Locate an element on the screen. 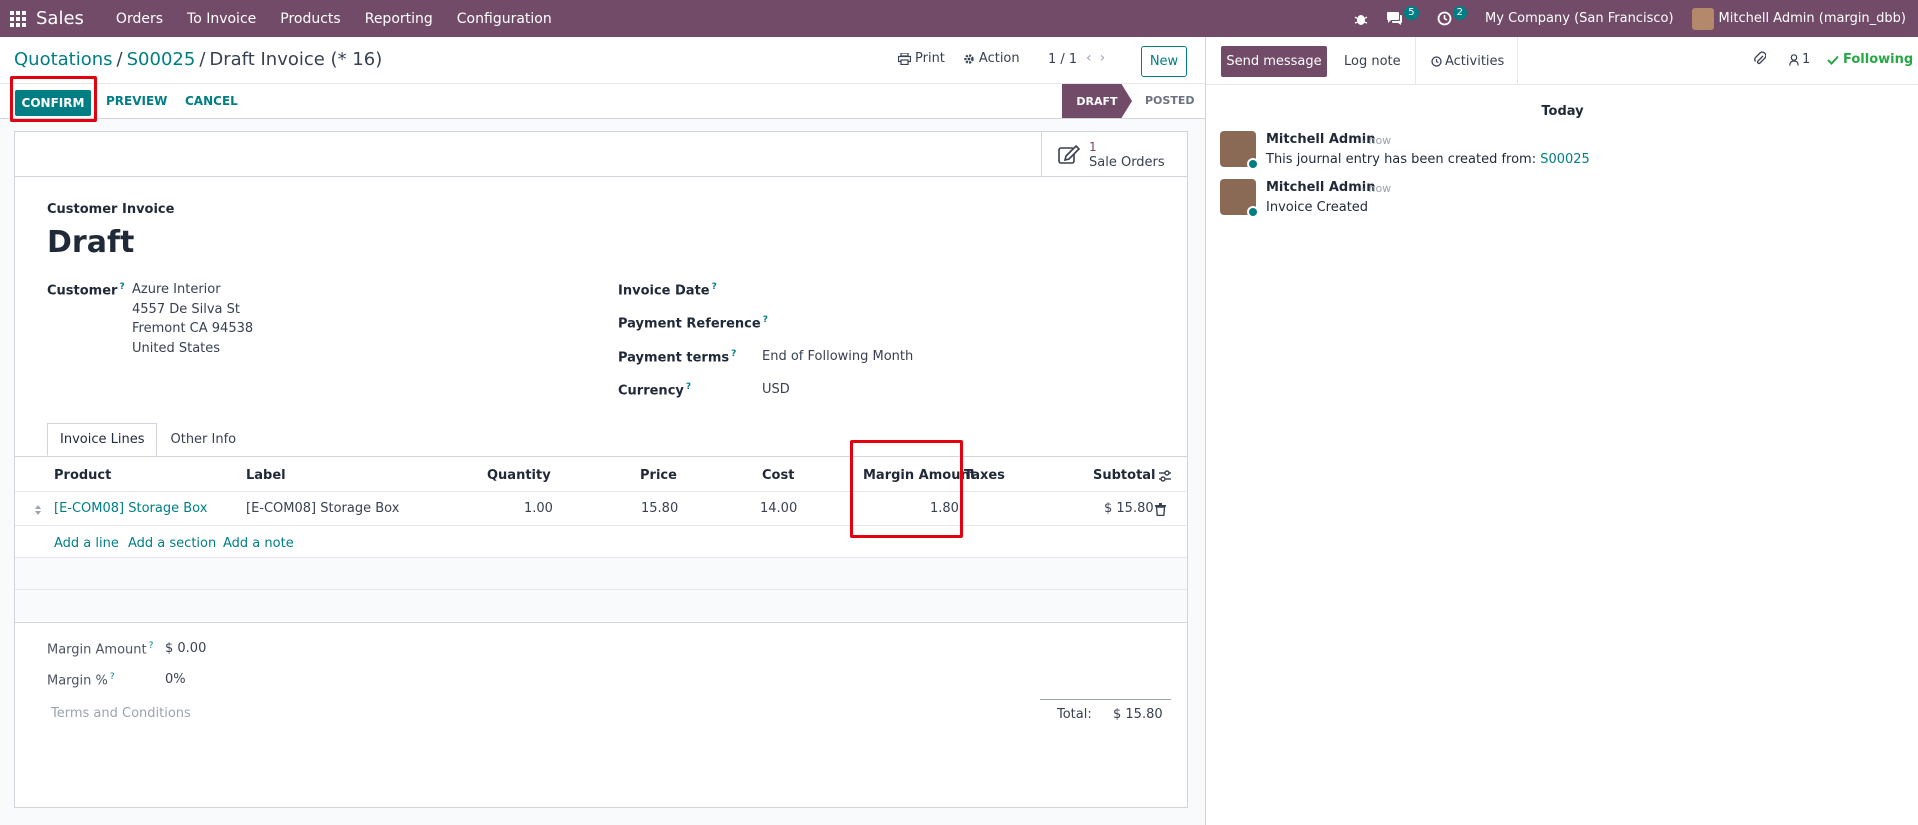 The width and height of the screenshot is (1918, 825). followers-button: 1 is located at coordinates (1799, 59).